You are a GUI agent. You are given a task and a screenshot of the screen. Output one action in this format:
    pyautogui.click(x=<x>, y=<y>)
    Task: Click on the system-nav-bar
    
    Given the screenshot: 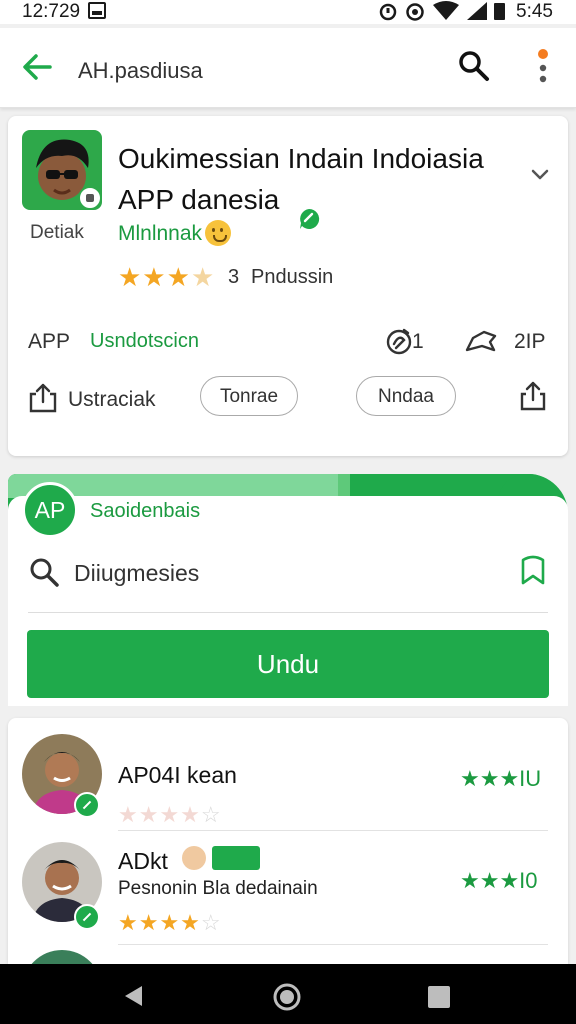 What is the action you would take?
    pyautogui.click(x=288, y=994)
    